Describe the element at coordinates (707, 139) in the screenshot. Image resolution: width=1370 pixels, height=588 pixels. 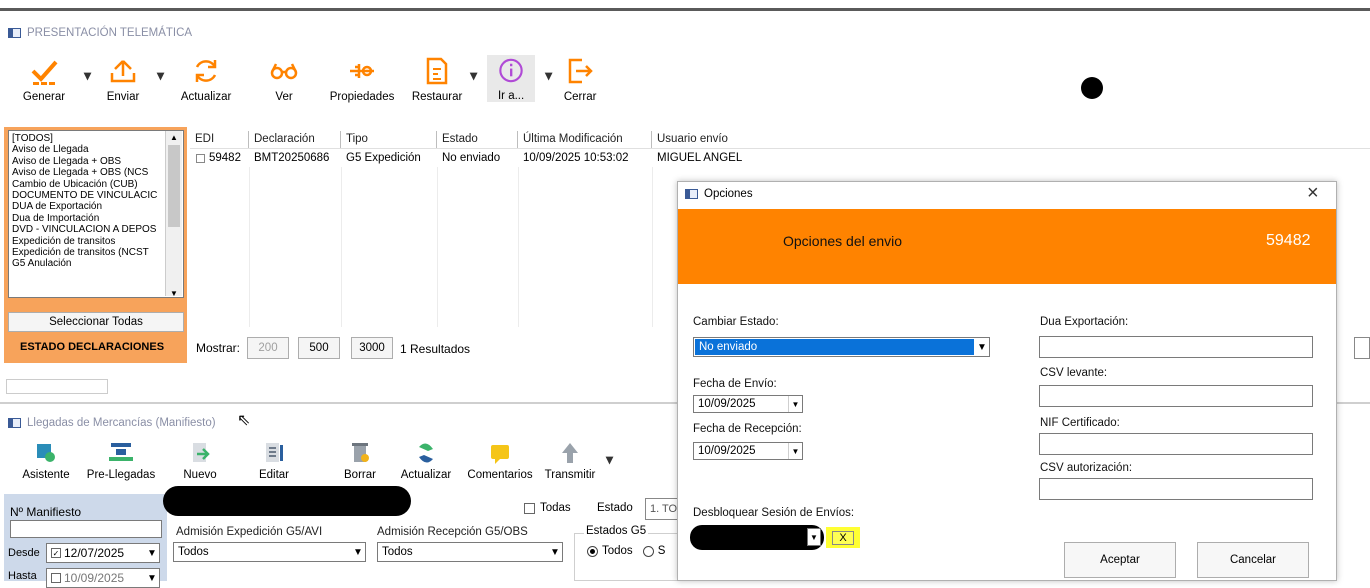
I see `col-usuario-envio: Usuario envío` at that location.